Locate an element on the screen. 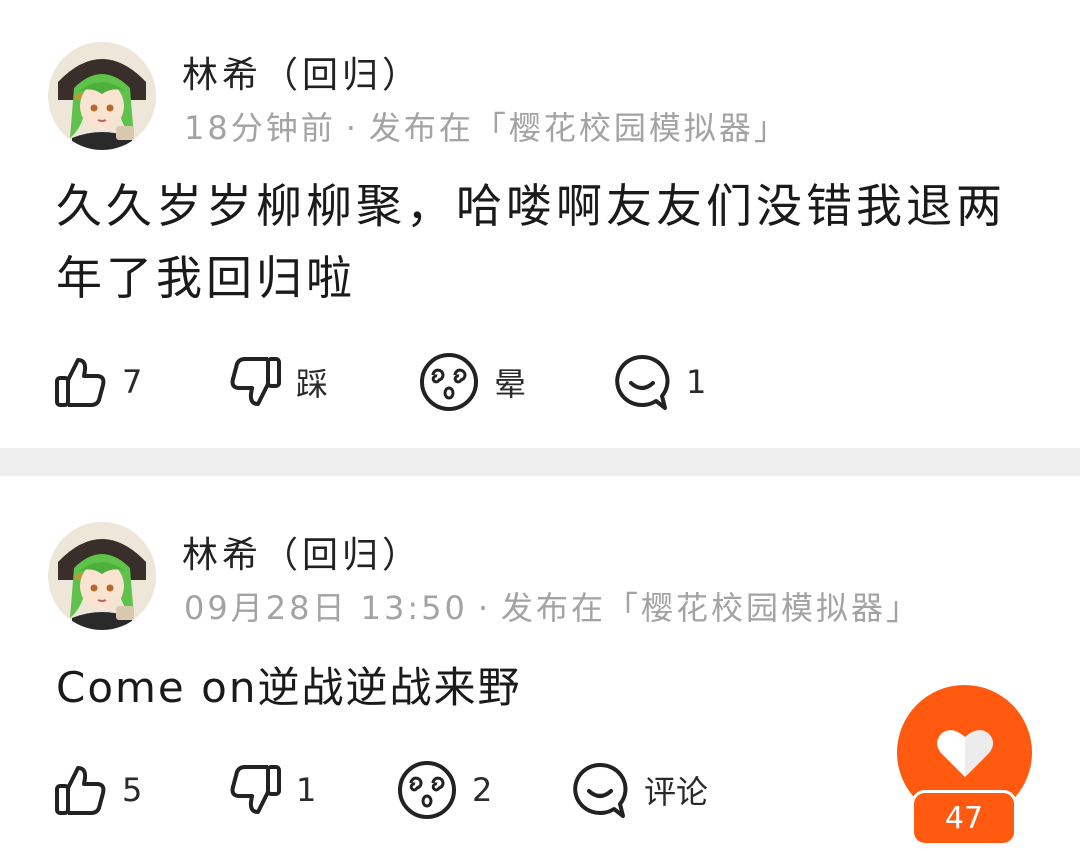  post-content: Come on逆战逆战来野 is located at coordinates (536, 688).